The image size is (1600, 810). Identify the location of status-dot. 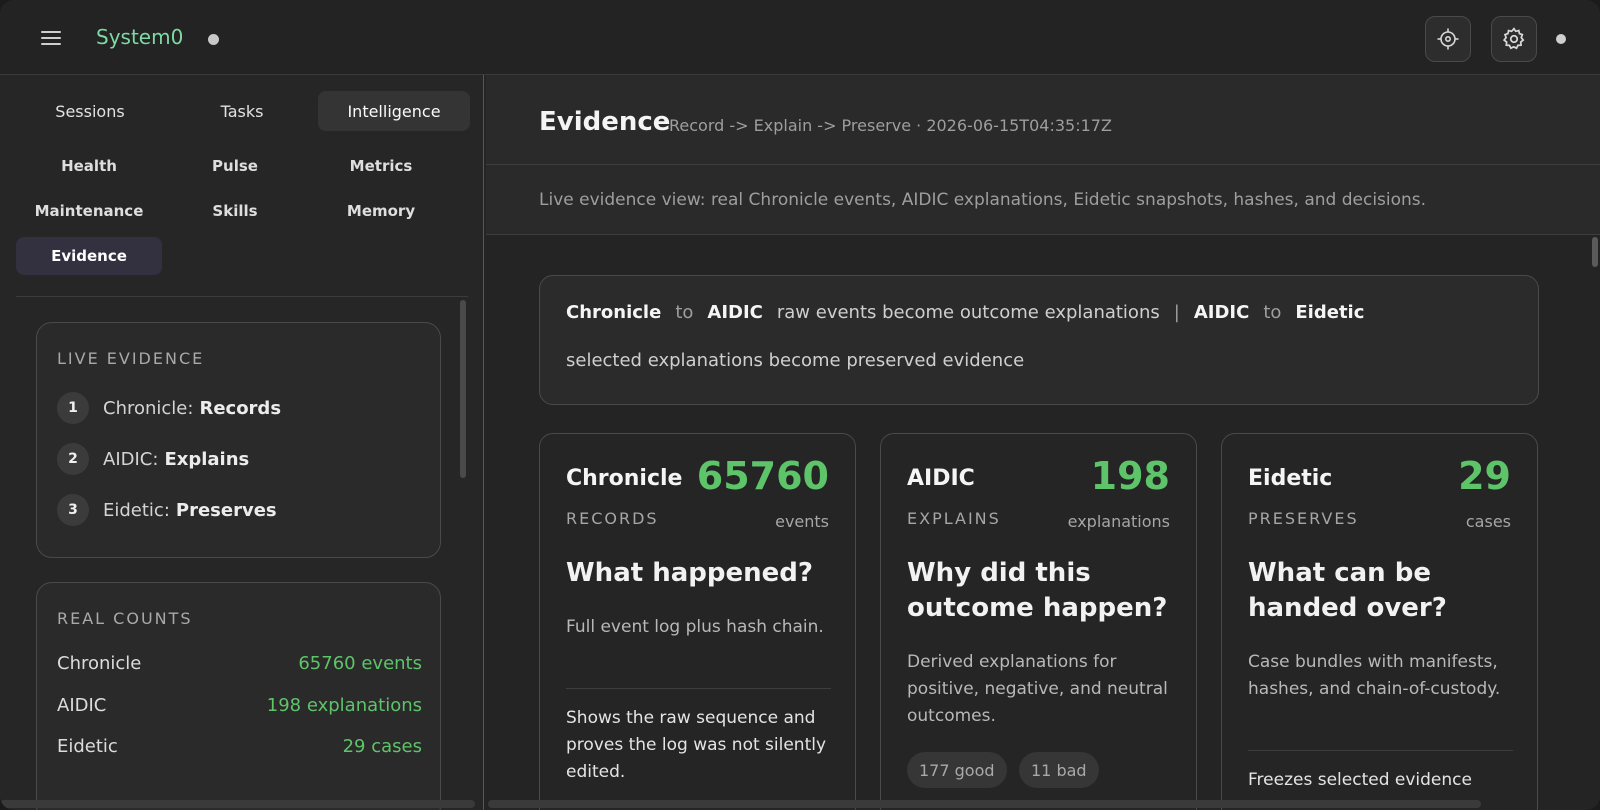
(213, 39).